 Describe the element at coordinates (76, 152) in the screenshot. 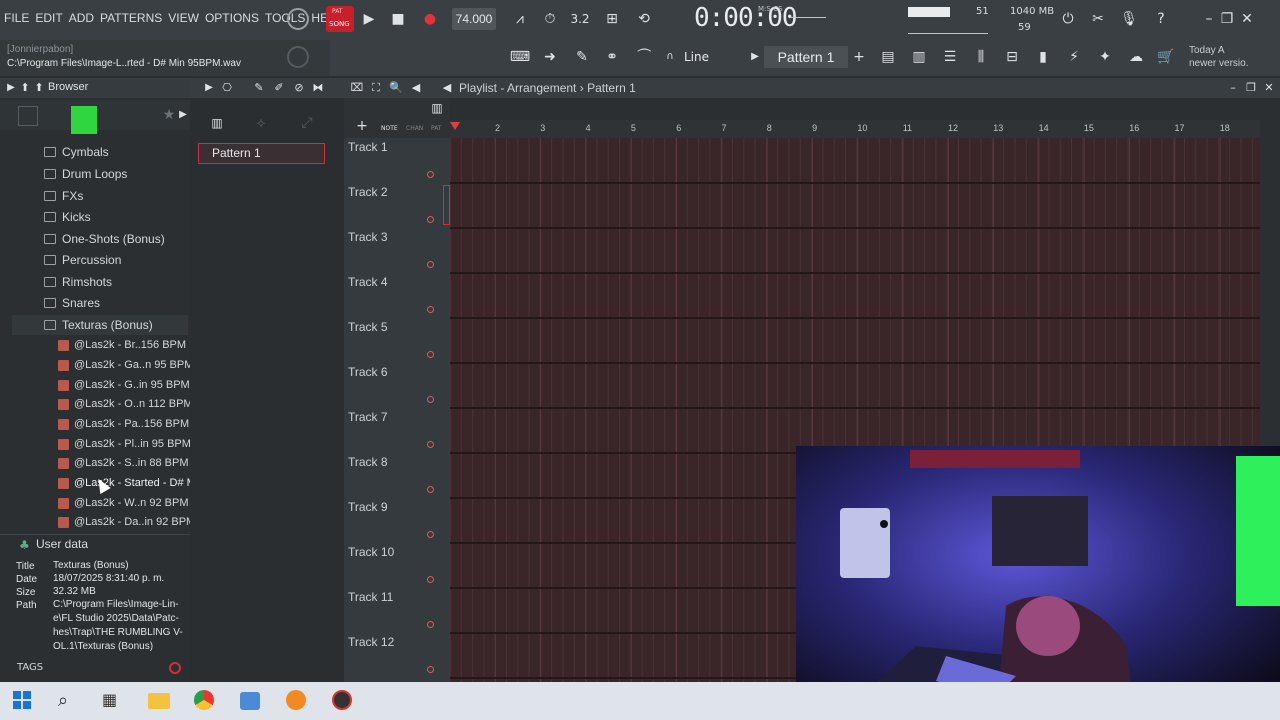

I see `folder-cymbals: Cymbals` at that location.